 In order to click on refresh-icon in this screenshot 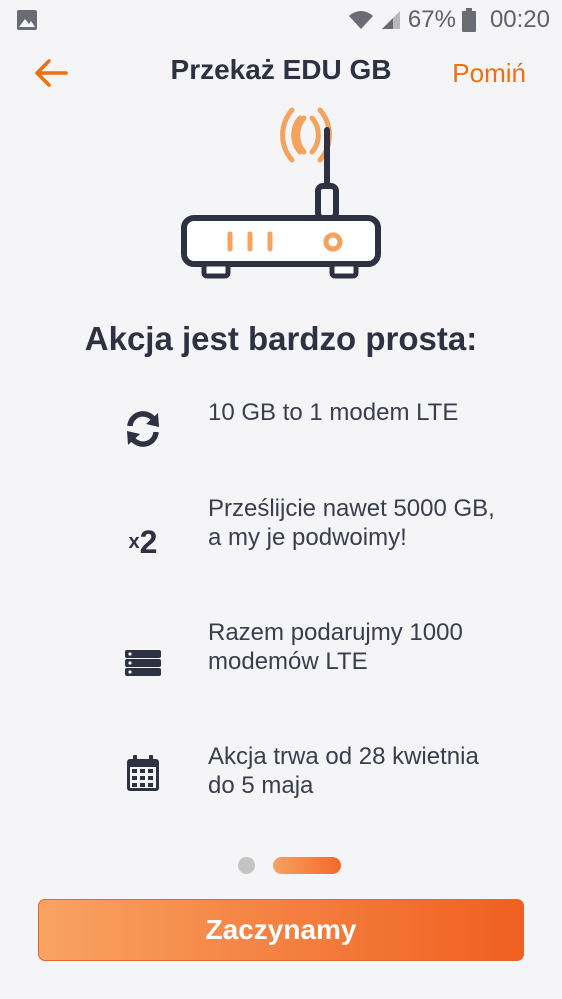, I will do `click(143, 429)`.